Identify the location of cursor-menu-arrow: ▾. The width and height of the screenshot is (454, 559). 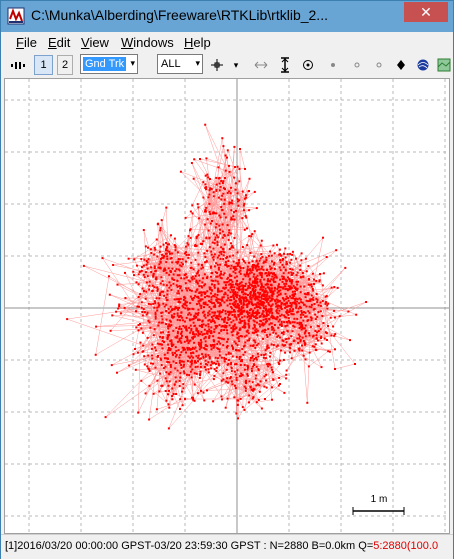
(236, 65).